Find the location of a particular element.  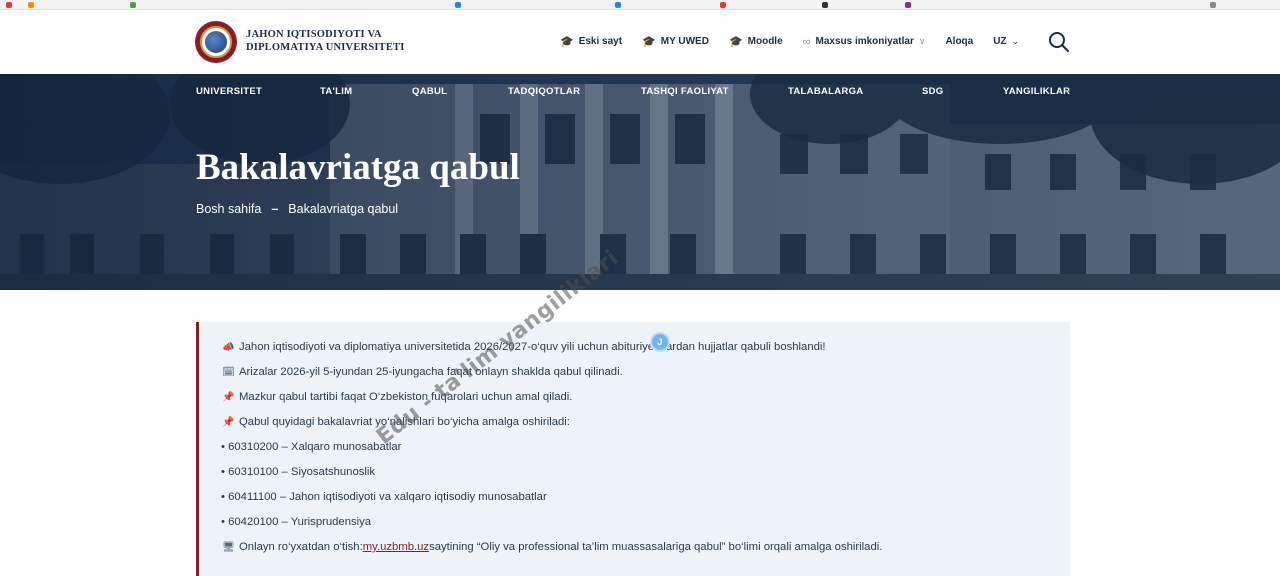

nav-item-qabul: QABUL is located at coordinates (429, 91).